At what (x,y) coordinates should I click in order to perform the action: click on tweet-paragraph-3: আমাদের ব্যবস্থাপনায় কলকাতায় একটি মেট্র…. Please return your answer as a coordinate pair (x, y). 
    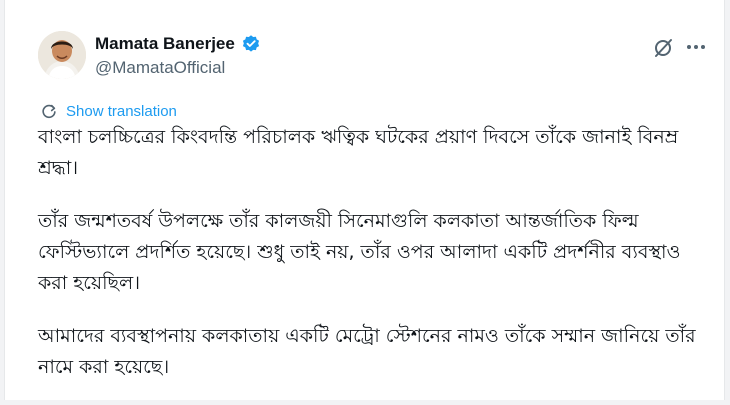
    Looking at the image, I should click on (367, 351).